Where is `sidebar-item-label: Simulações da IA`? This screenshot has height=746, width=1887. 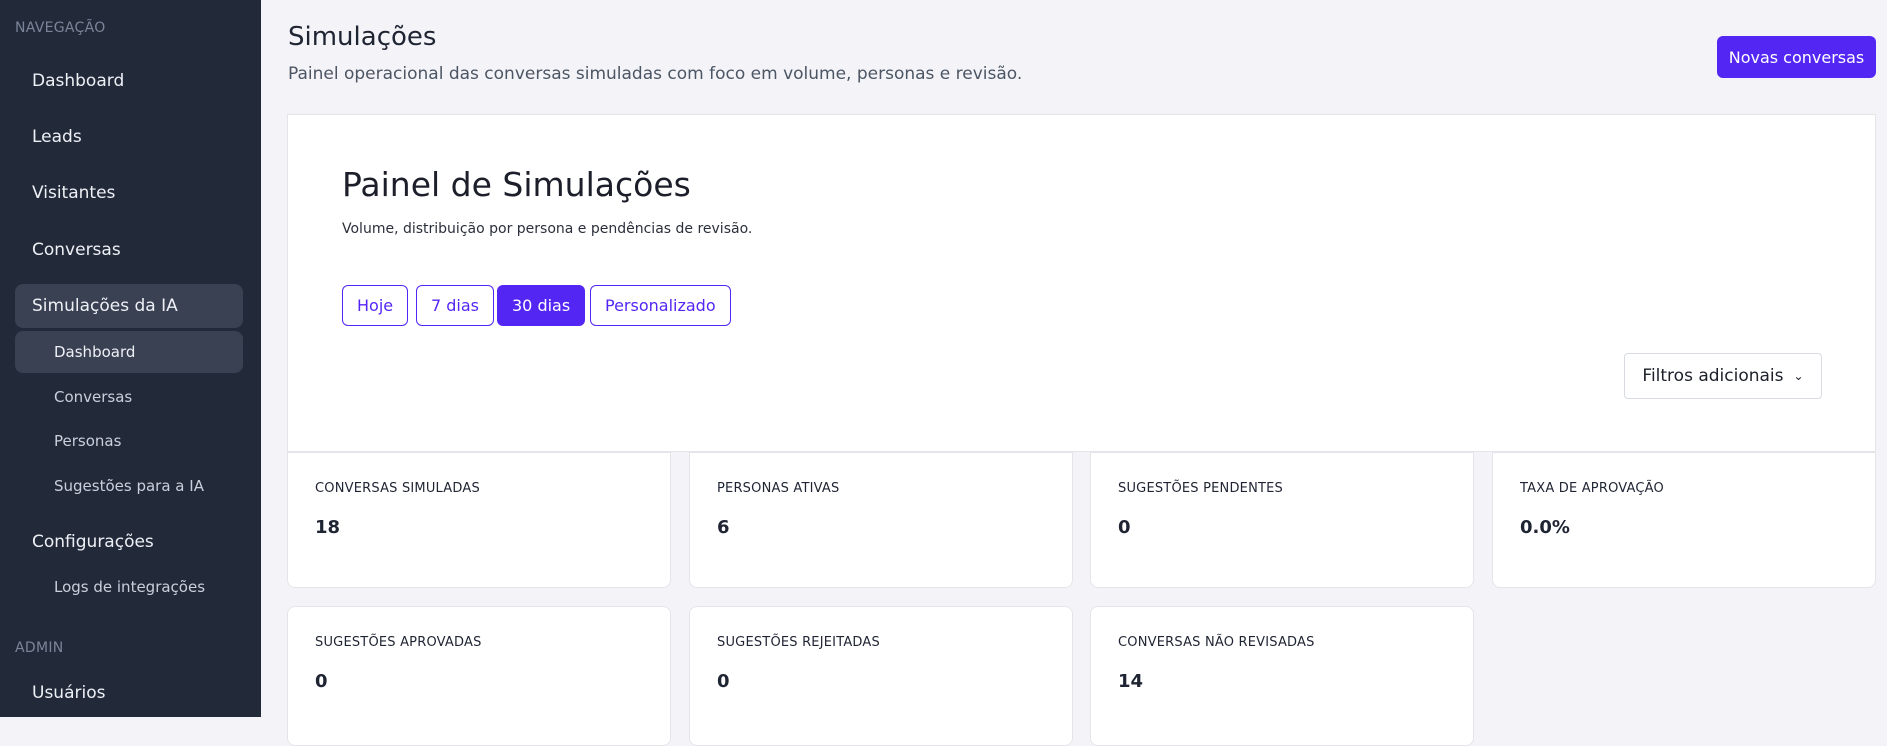 sidebar-item-label: Simulações da IA is located at coordinates (105, 306).